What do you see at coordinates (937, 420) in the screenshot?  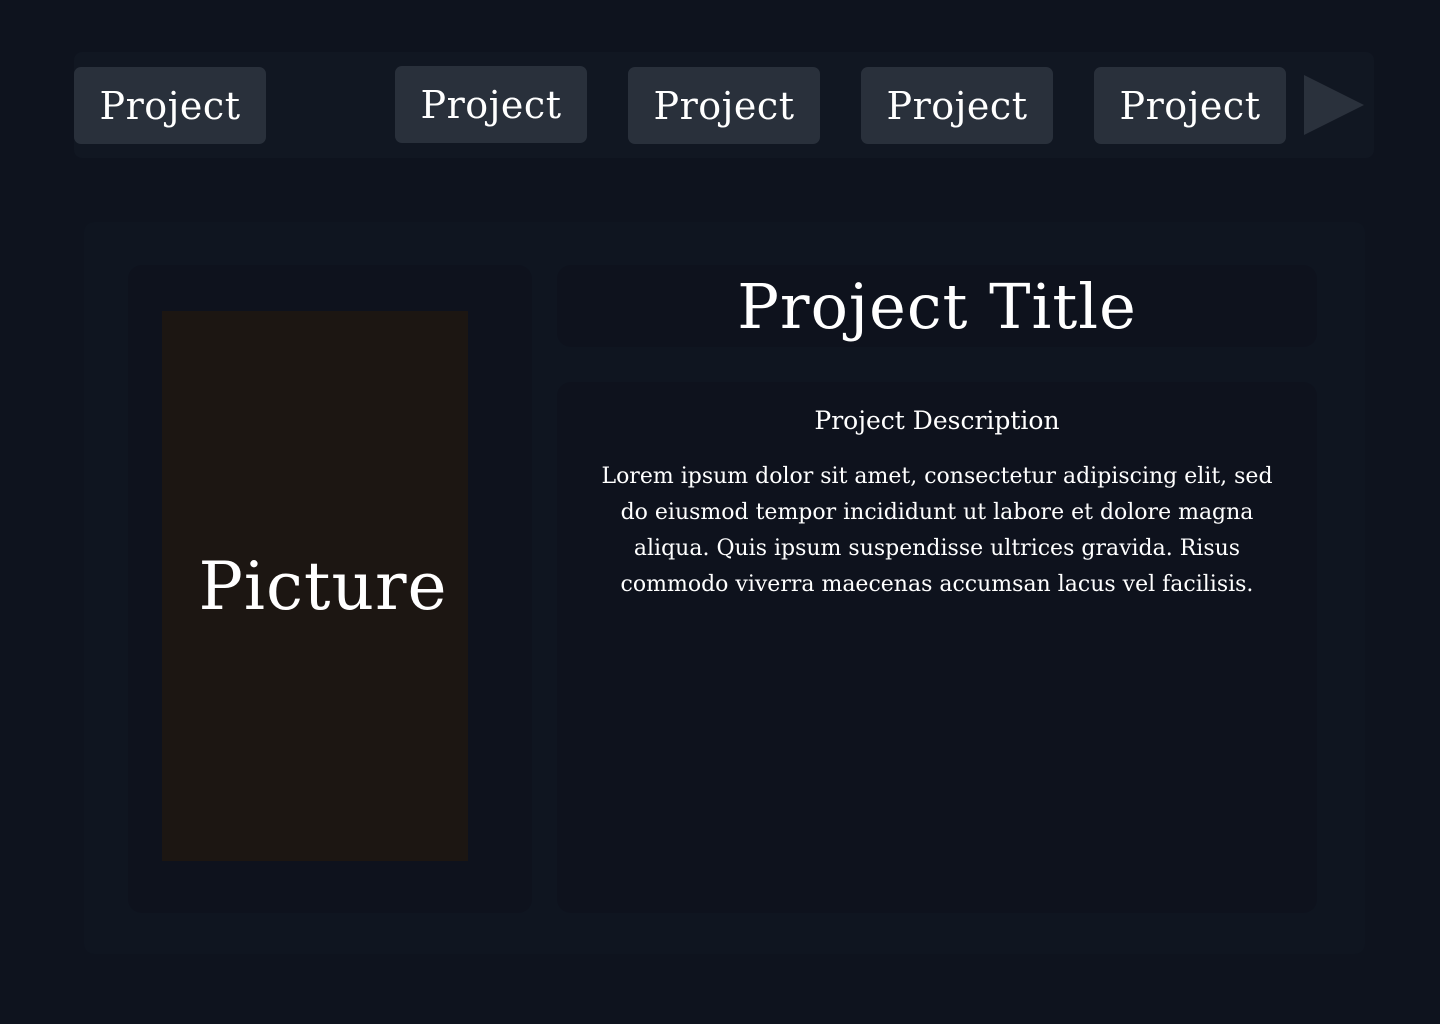 I see `project-description-heading: Project Description` at bounding box center [937, 420].